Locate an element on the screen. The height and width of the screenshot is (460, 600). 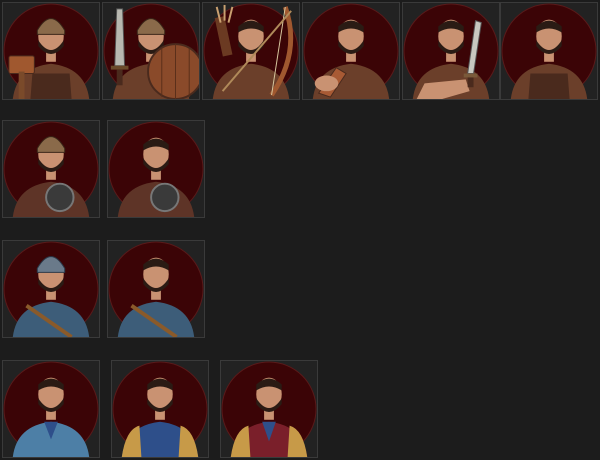
portrait-soldier-helmet-sword-shield is located at coordinates (151, 51).